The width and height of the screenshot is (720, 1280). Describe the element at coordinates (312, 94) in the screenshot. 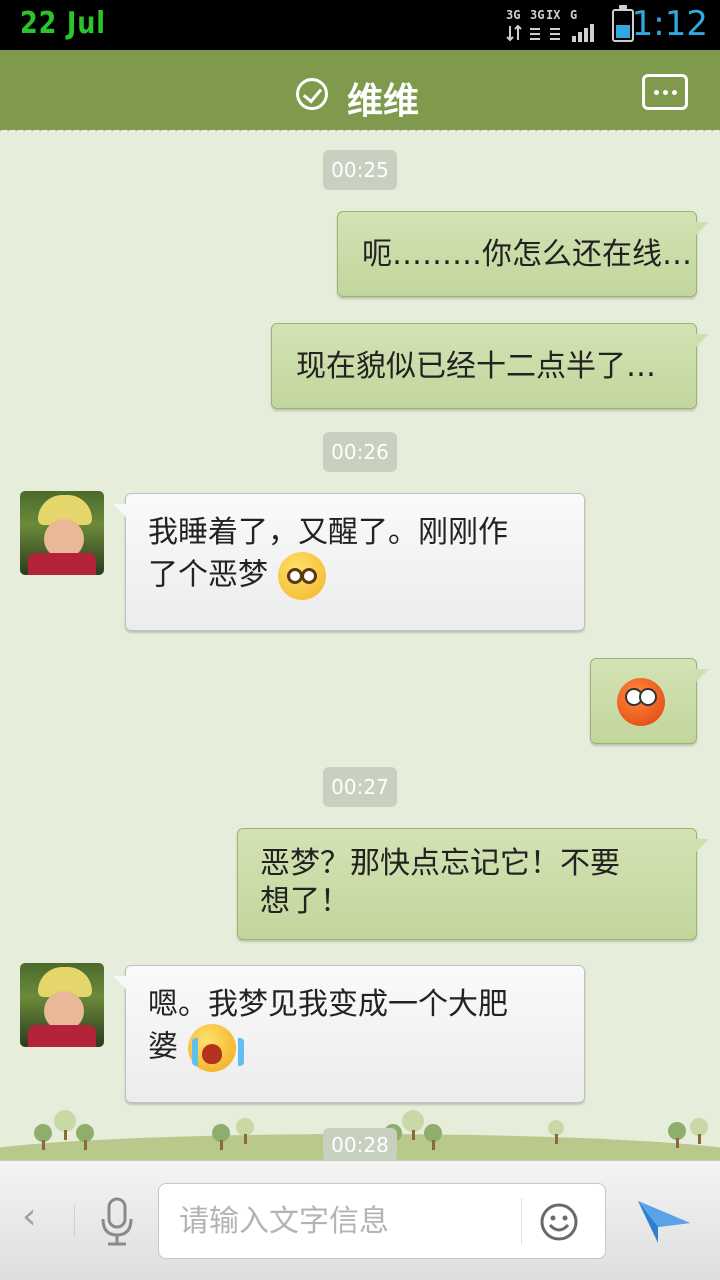

I see `verified-check-icon` at that location.